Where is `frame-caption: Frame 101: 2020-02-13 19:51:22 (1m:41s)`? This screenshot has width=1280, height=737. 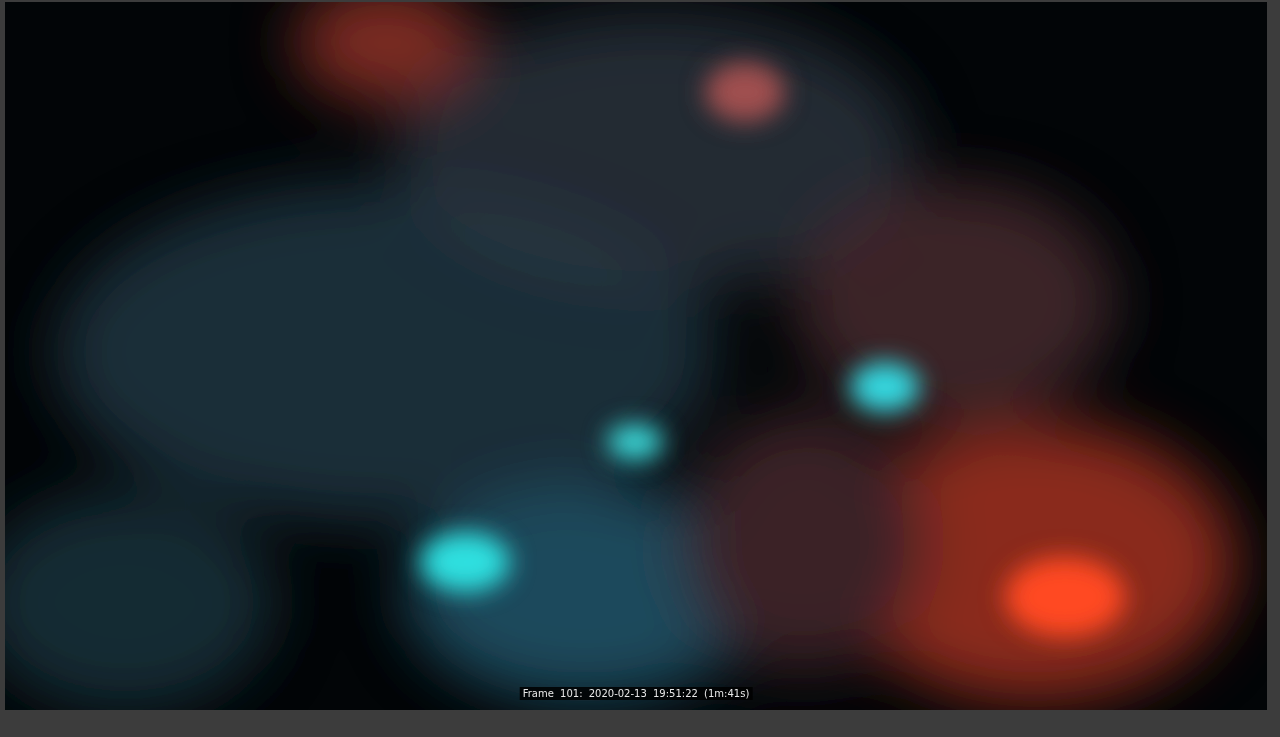 frame-caption: Frame 101: 2020-02-13 19:51:22 (1m:41s) is located at coordinates (636, 693).